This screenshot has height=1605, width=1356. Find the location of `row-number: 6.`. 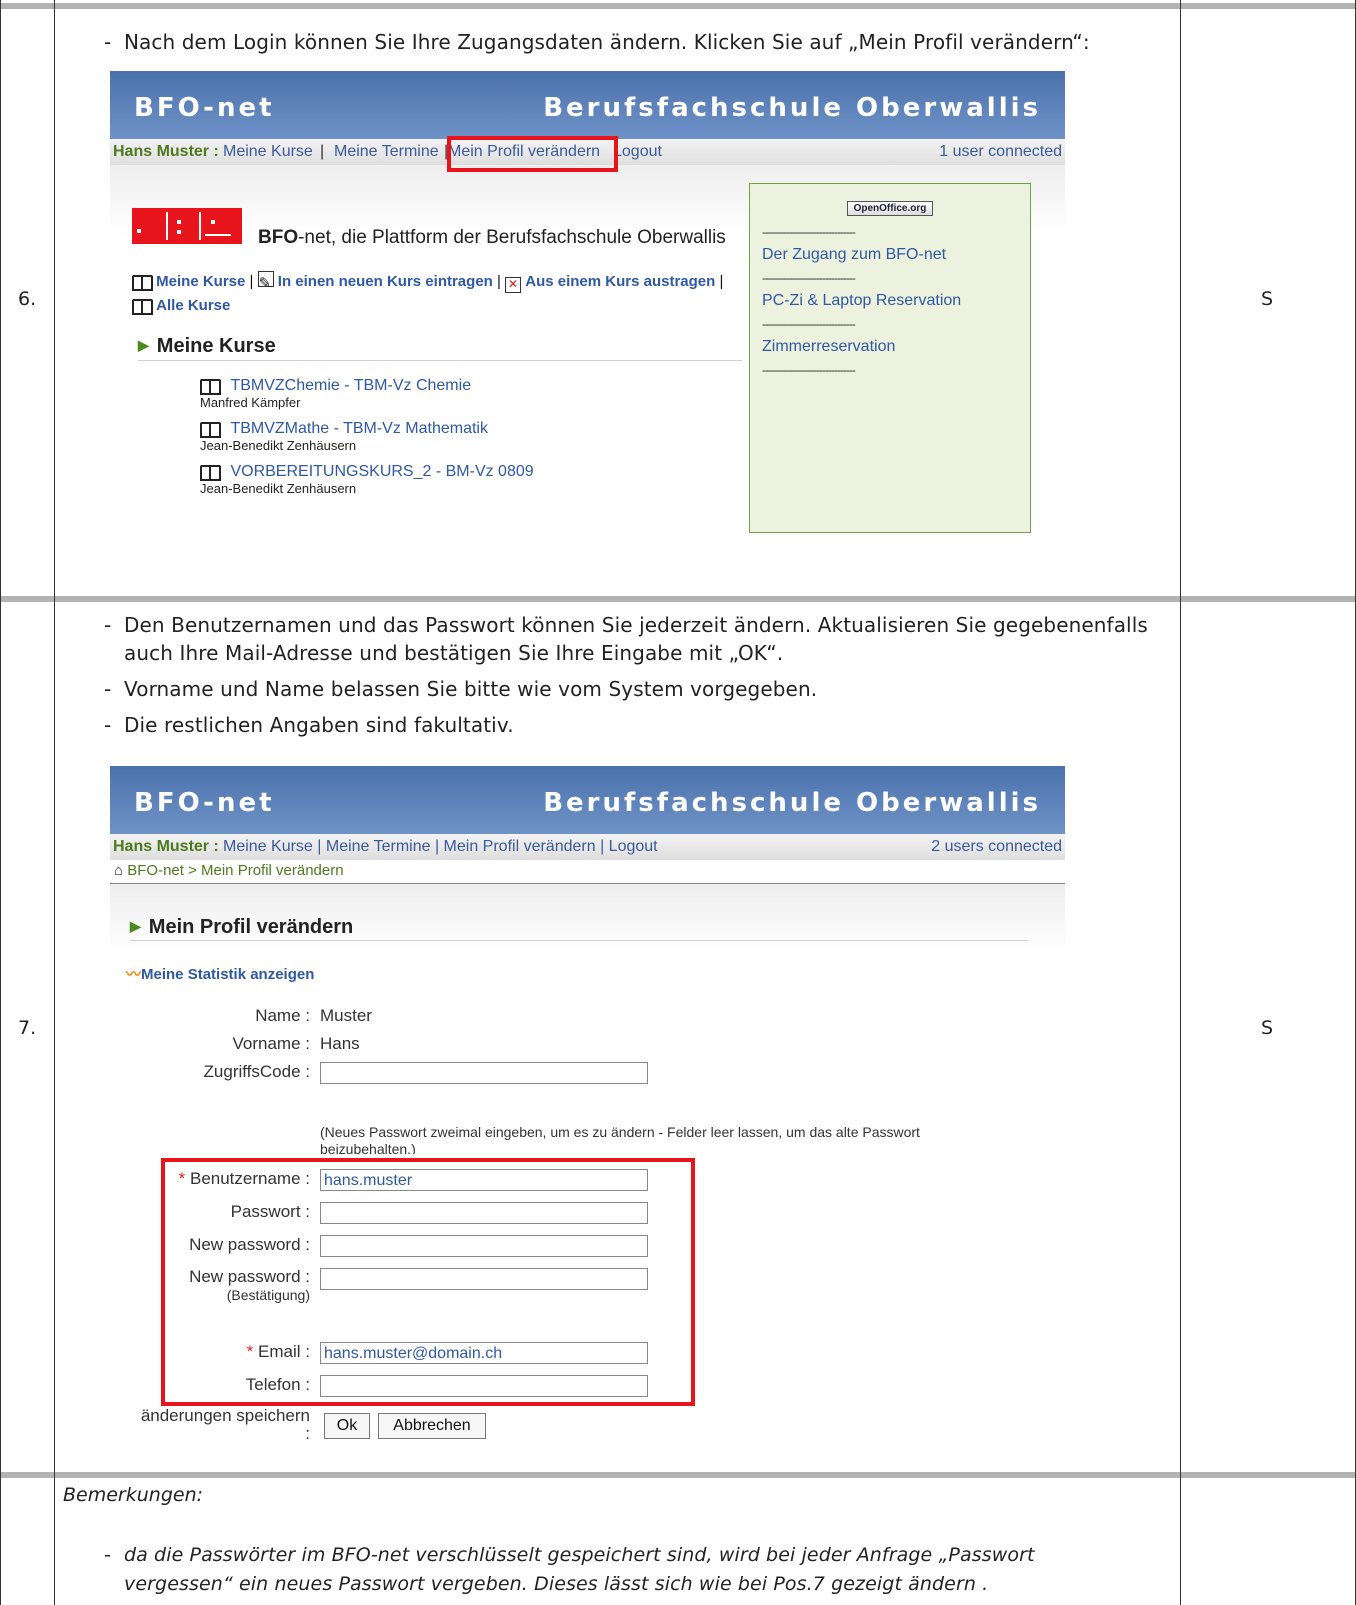

row-number: 6. is located at coordinates (27, 299).